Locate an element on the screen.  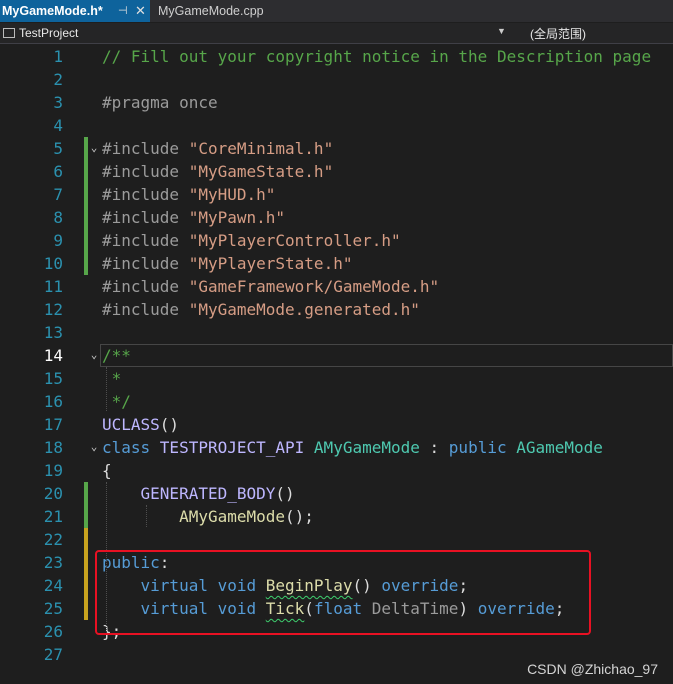
line-number: 16 is located at coordinates (53, 401).